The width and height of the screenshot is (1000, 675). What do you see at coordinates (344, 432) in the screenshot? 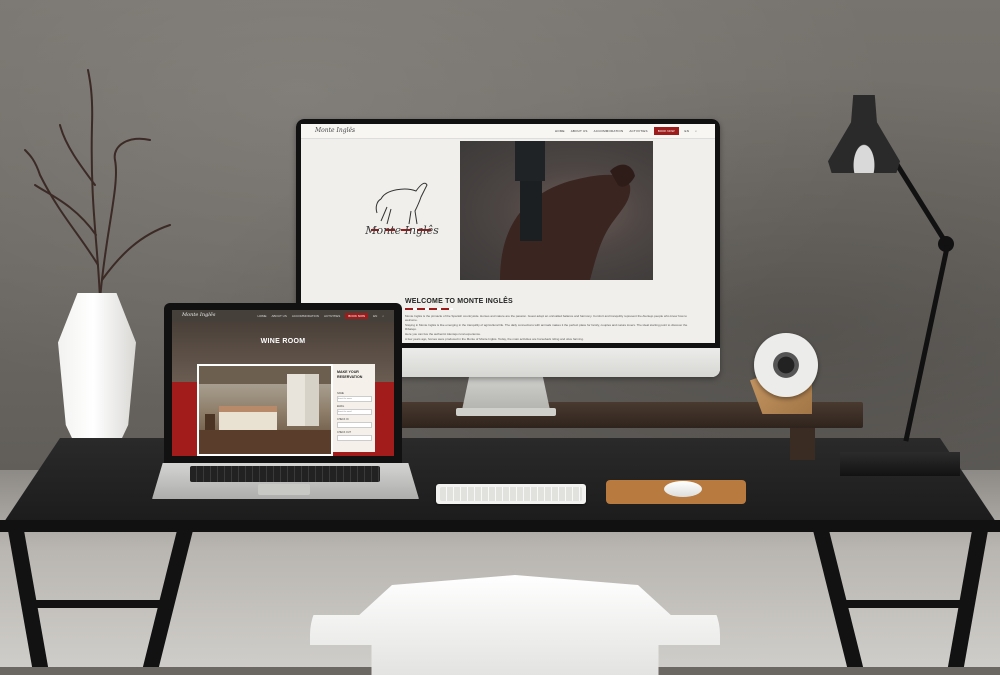
I see `check-out-label: CHECK OUT` at bounding box center [344, 432].